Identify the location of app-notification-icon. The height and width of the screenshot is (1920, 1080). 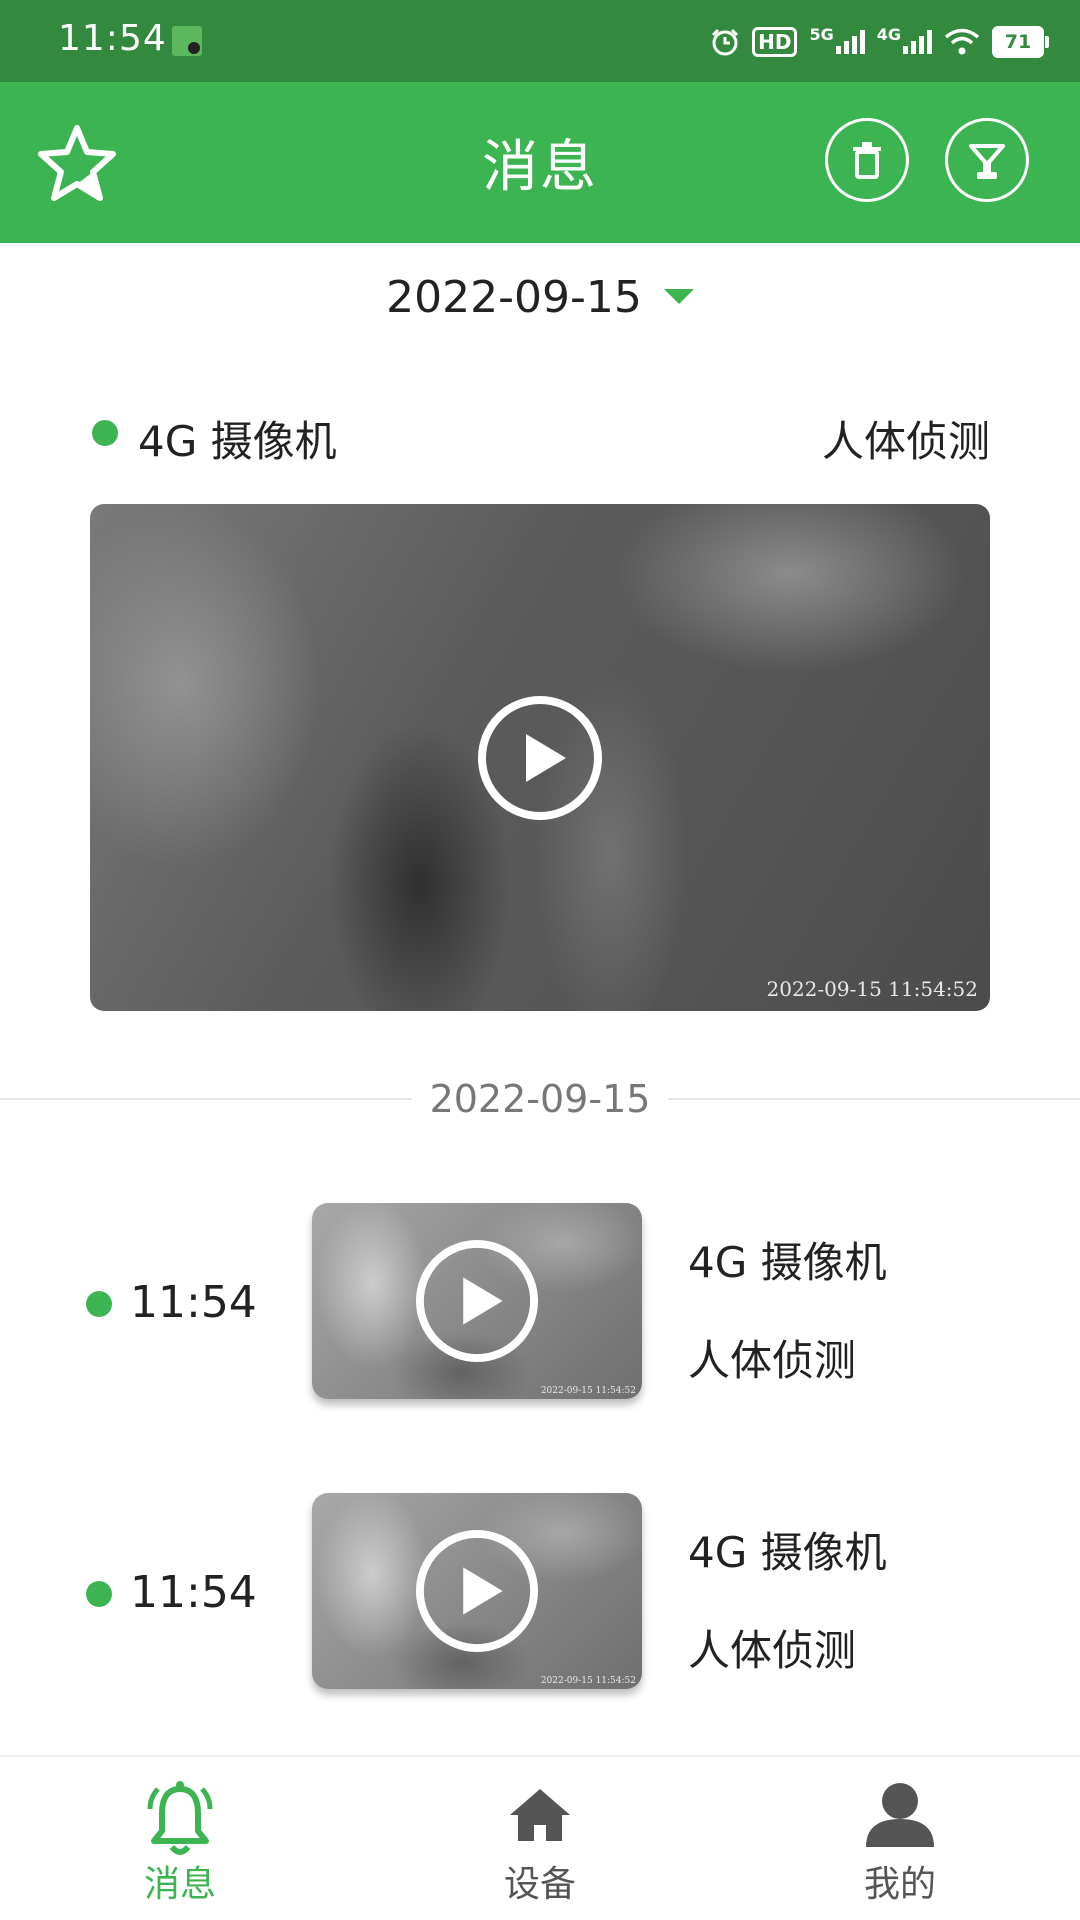
(187, 41).